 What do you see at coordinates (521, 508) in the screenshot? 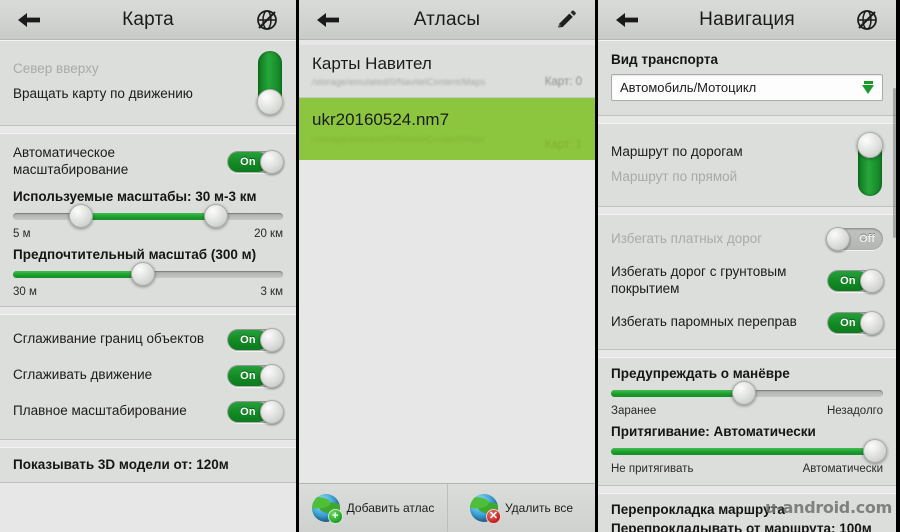
I see `delete-all-button: ✕ Удалить все` at bounding box center [521, 508].